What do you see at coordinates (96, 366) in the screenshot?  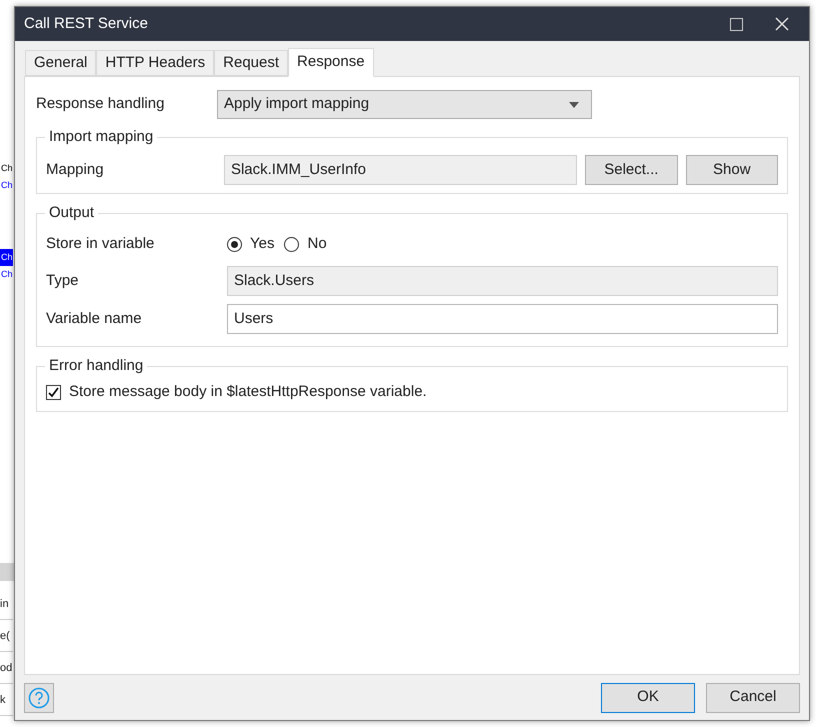 I see `group-title: Error handling` at bounding box center [96, 366].